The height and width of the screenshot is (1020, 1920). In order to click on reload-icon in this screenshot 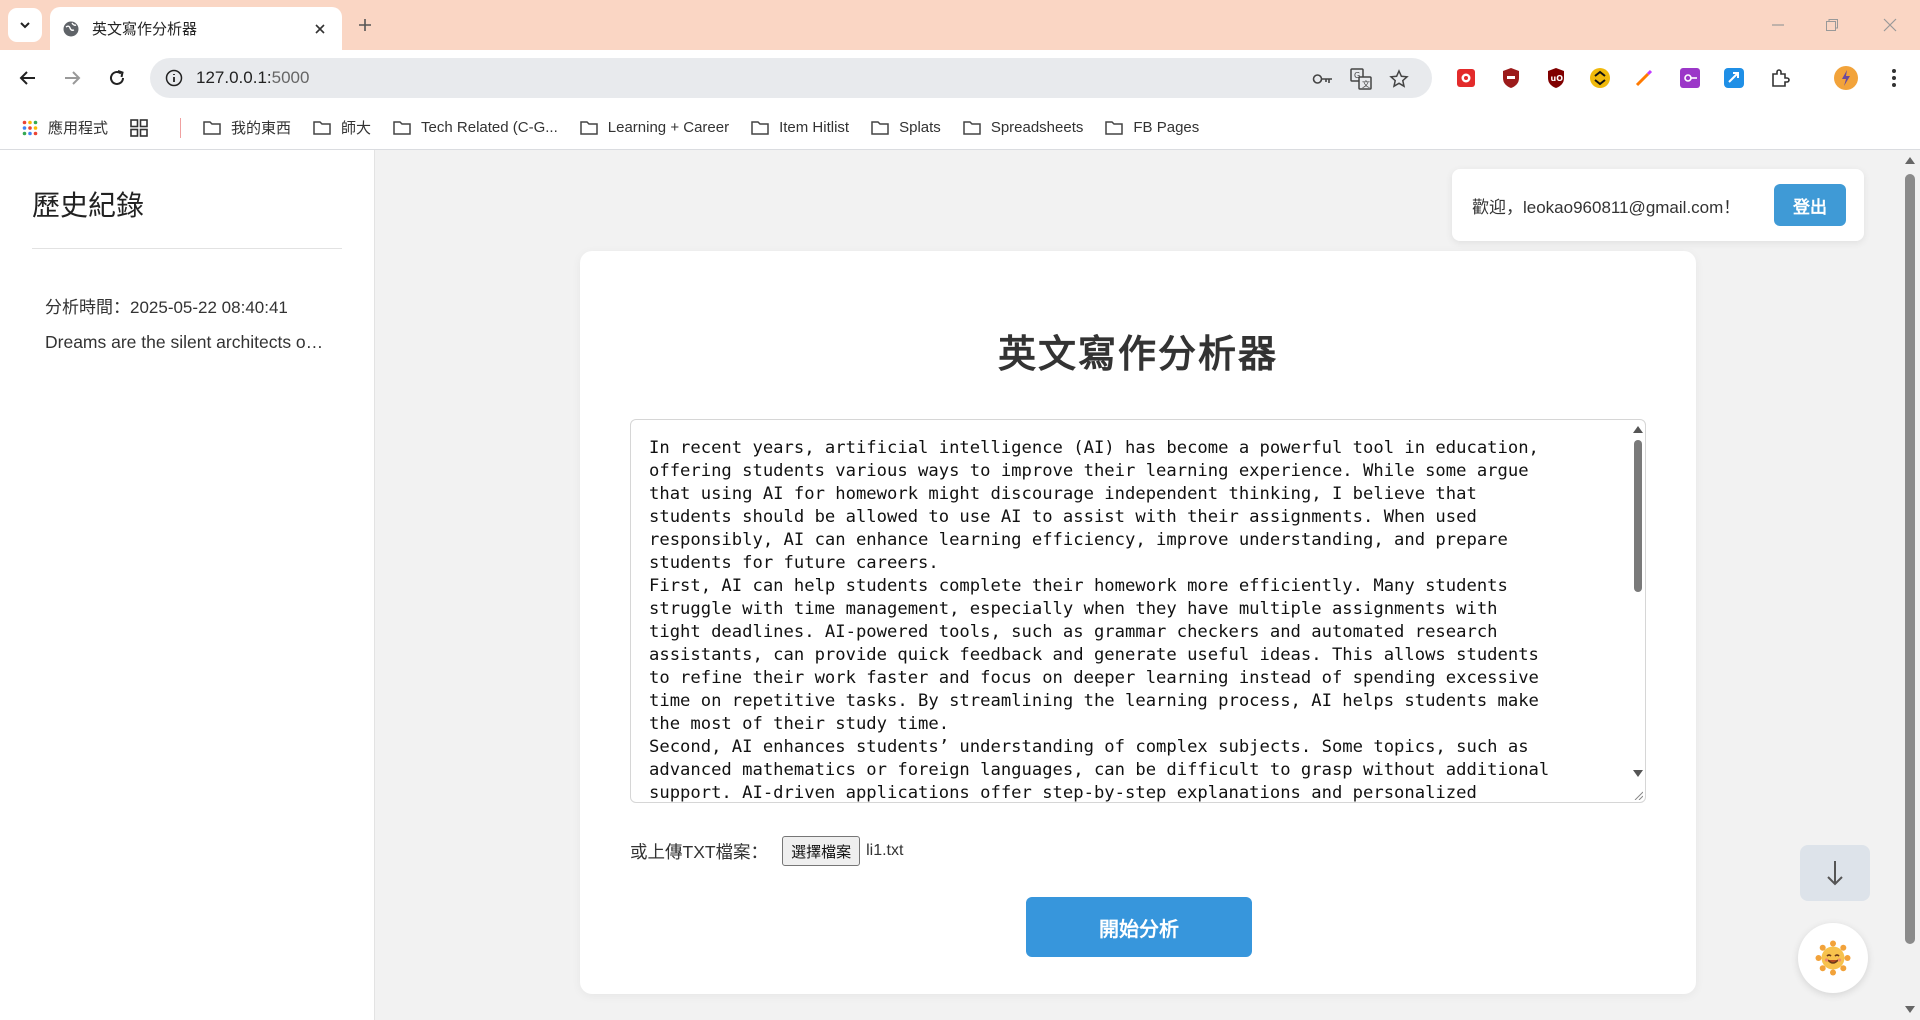, I will do `click(117, 77)`.